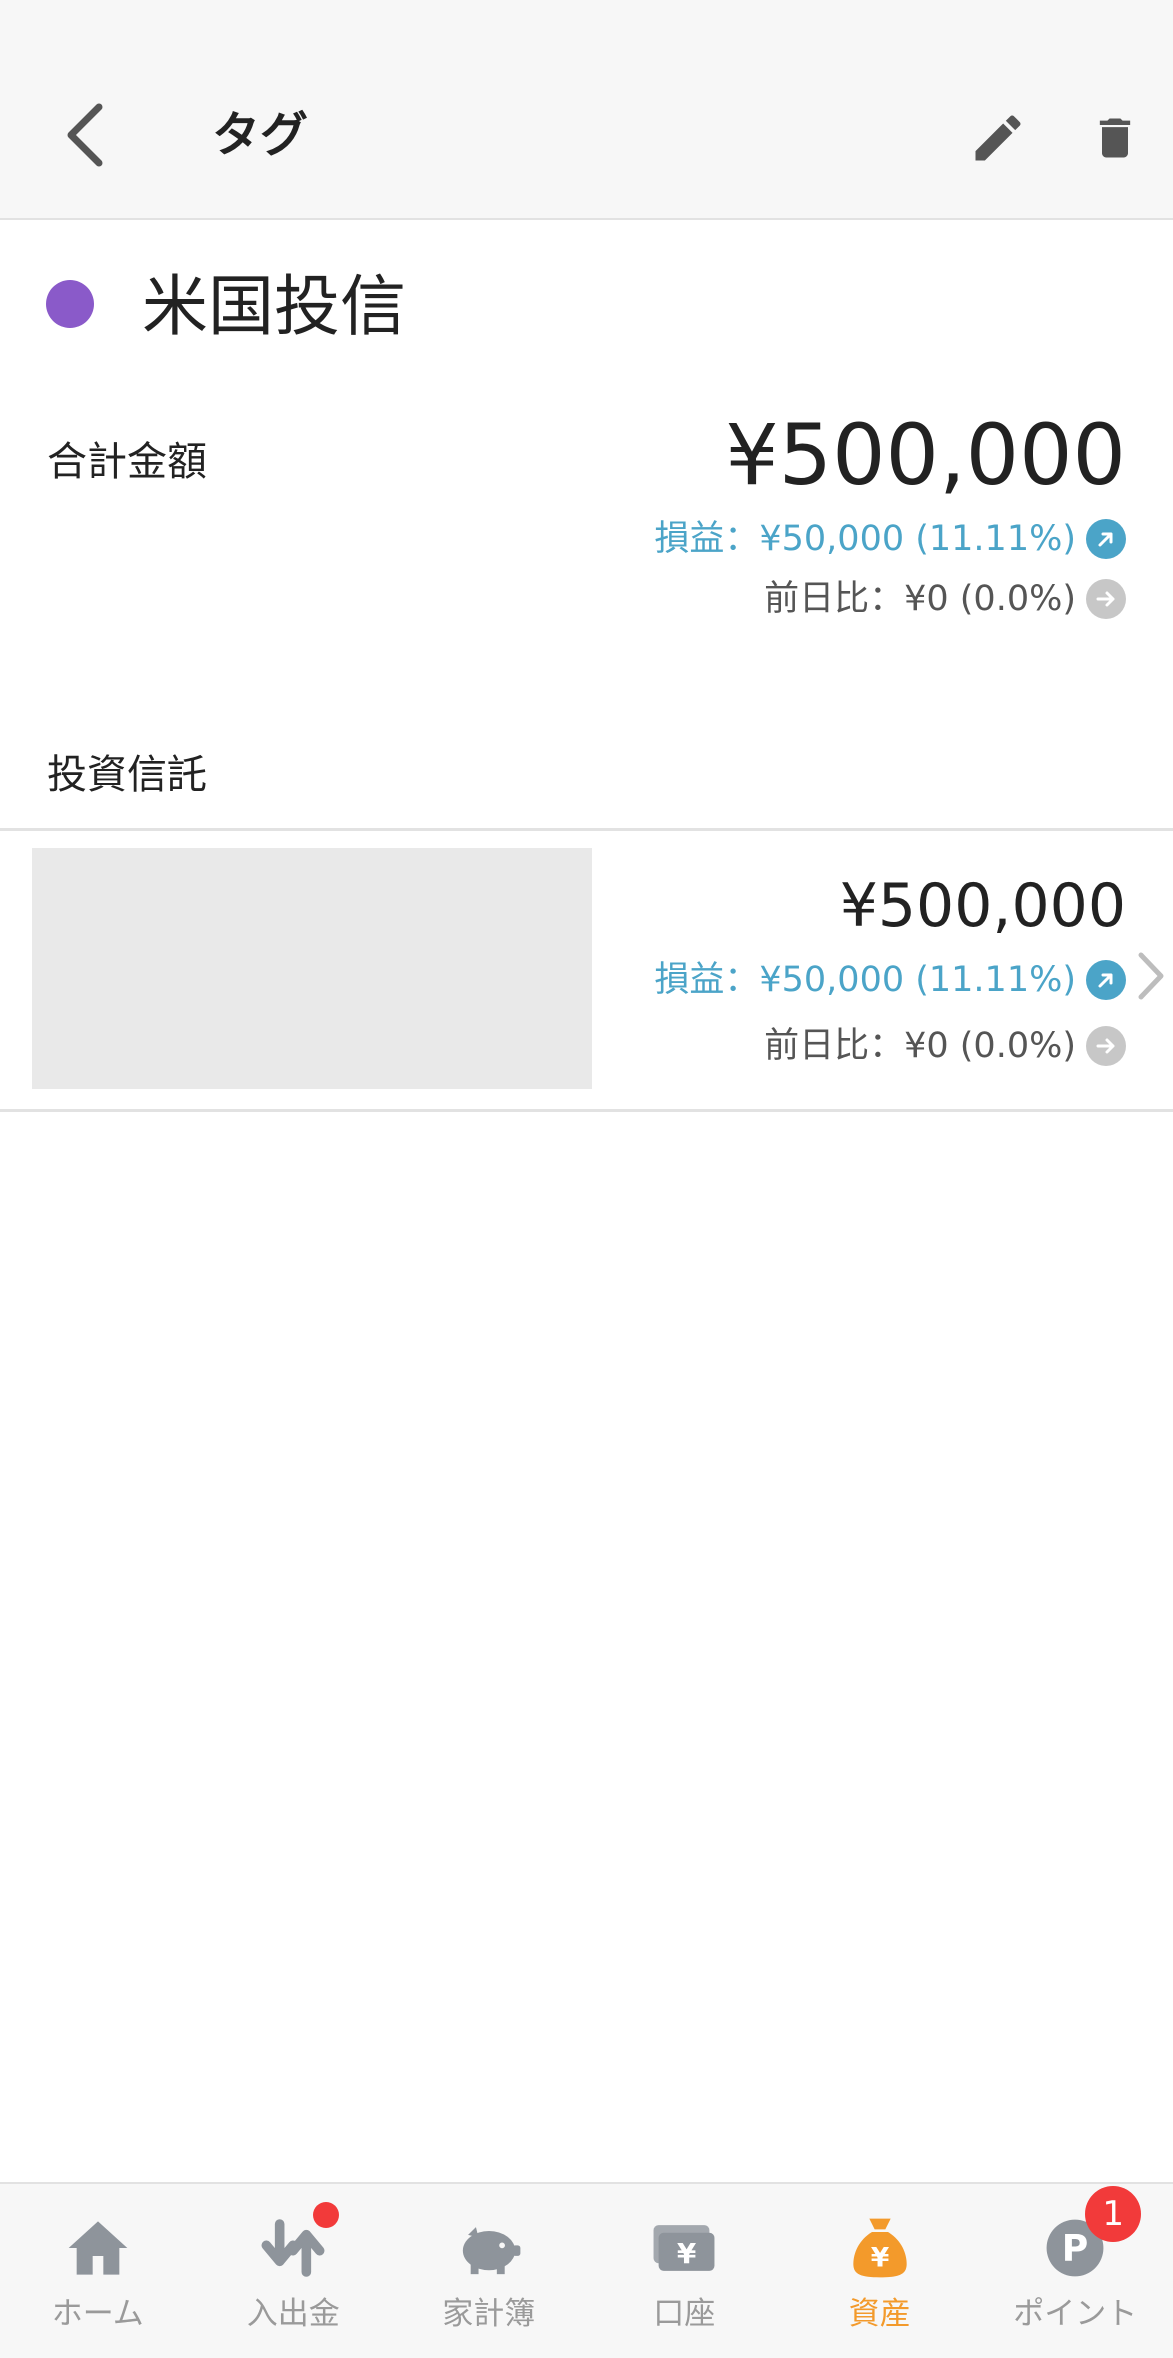  What do you see at coordinates (260, 135) in the screenshot?
I see `page-title: タグ` at bounding box center [260, 135].